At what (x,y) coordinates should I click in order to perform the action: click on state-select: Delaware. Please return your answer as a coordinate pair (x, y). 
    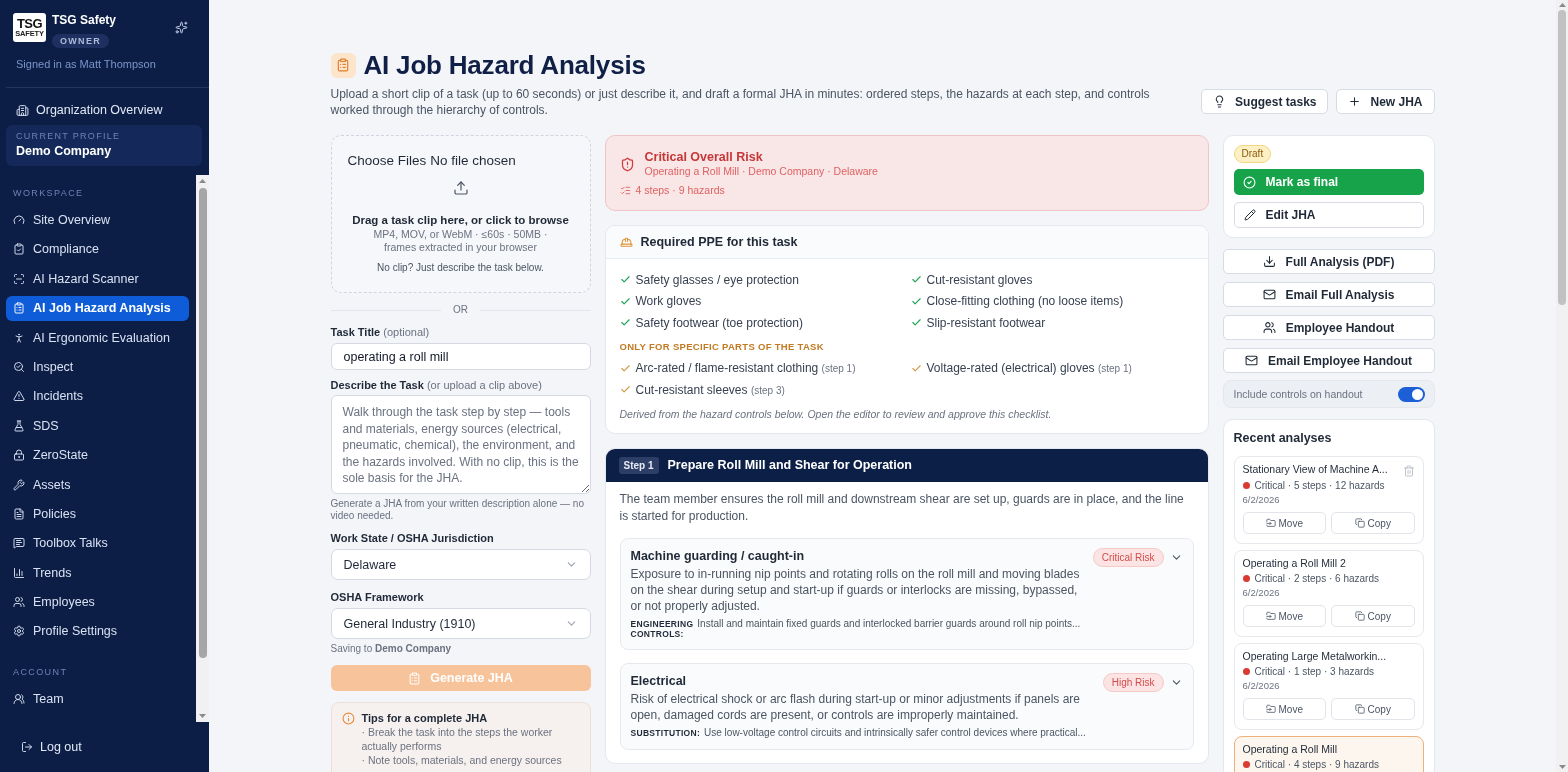
    Looking at the image, I should click on (460, 564).